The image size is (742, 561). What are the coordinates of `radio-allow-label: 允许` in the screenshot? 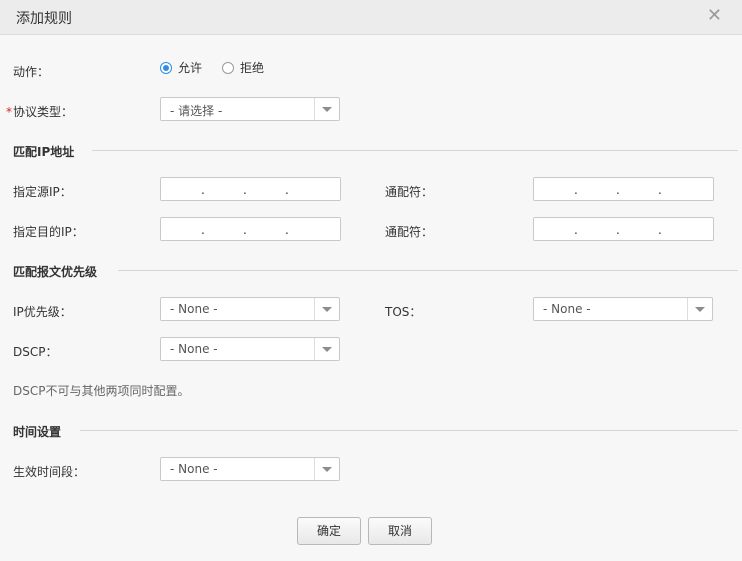 It's located at (190, 68).